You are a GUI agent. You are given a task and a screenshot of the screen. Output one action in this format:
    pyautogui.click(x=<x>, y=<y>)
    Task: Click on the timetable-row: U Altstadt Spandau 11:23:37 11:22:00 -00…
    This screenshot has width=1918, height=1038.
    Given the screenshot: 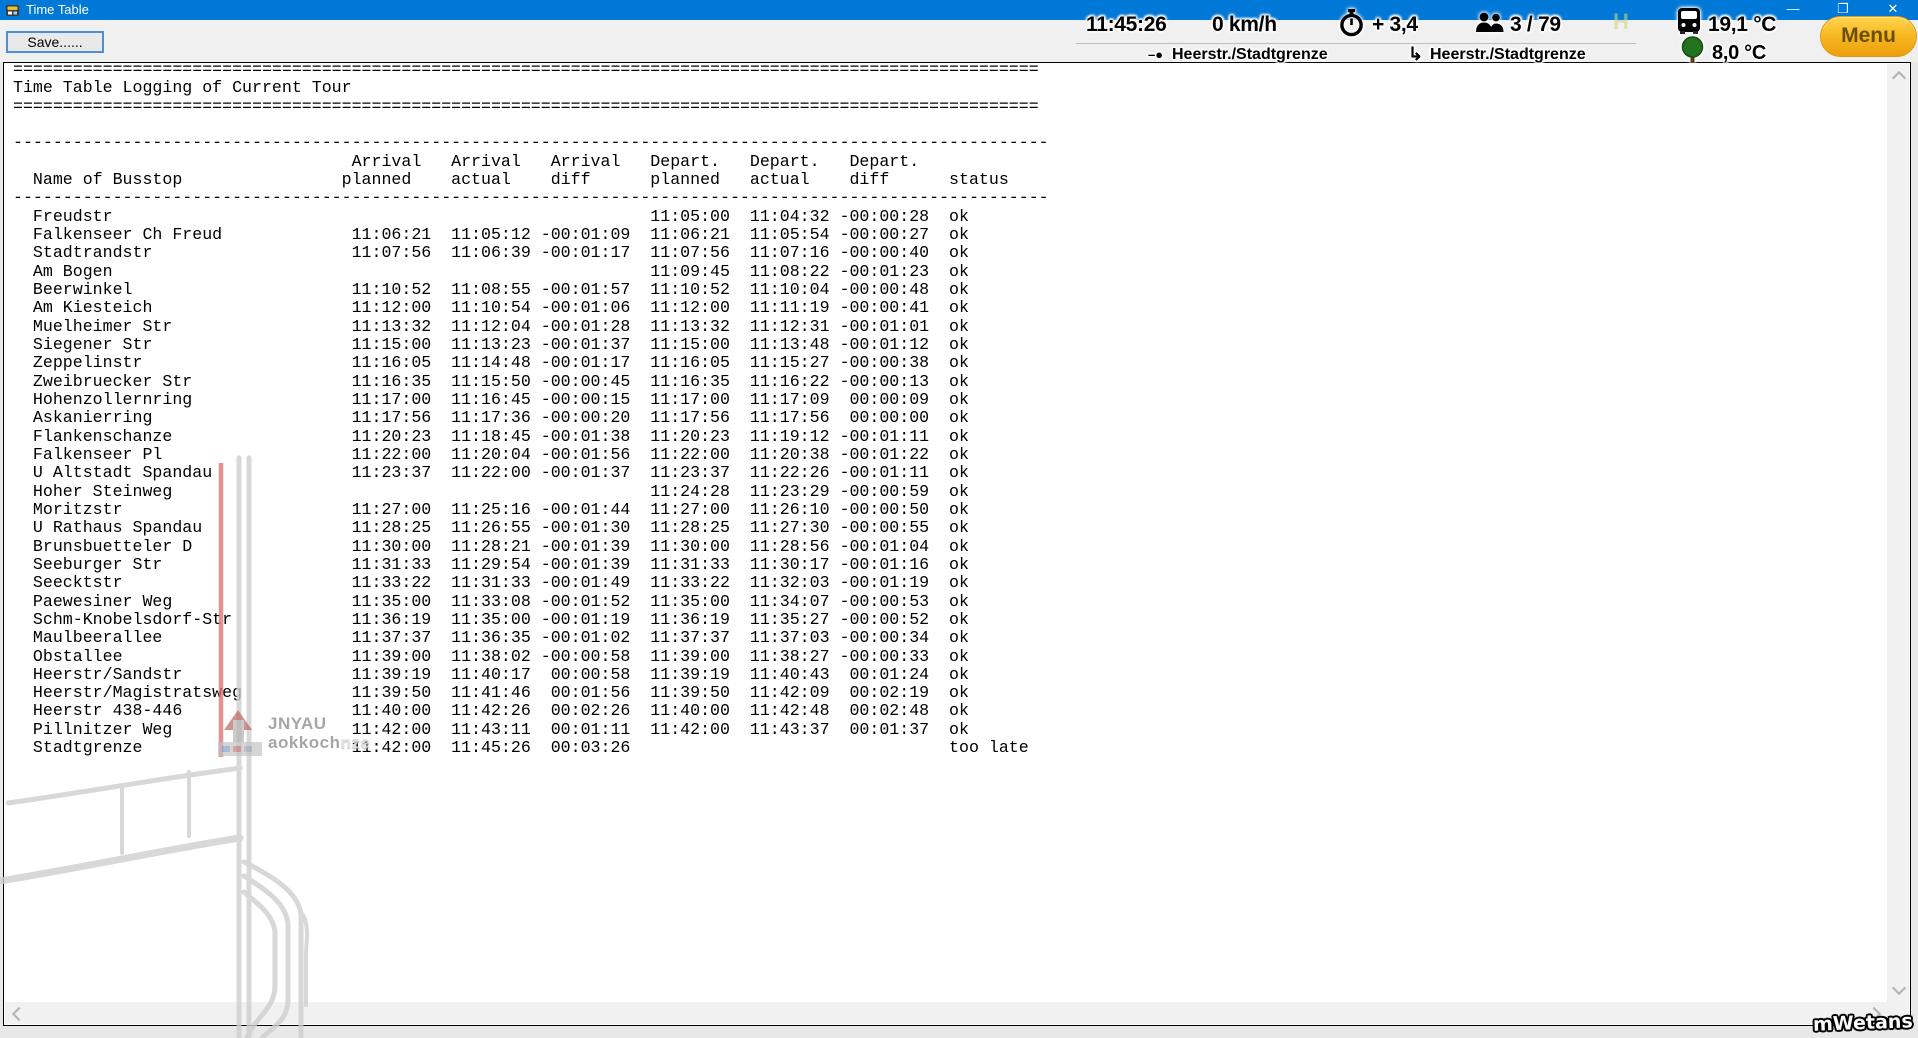 What is the action you would take?
    pyautogui.click(x=491, y=473)
    